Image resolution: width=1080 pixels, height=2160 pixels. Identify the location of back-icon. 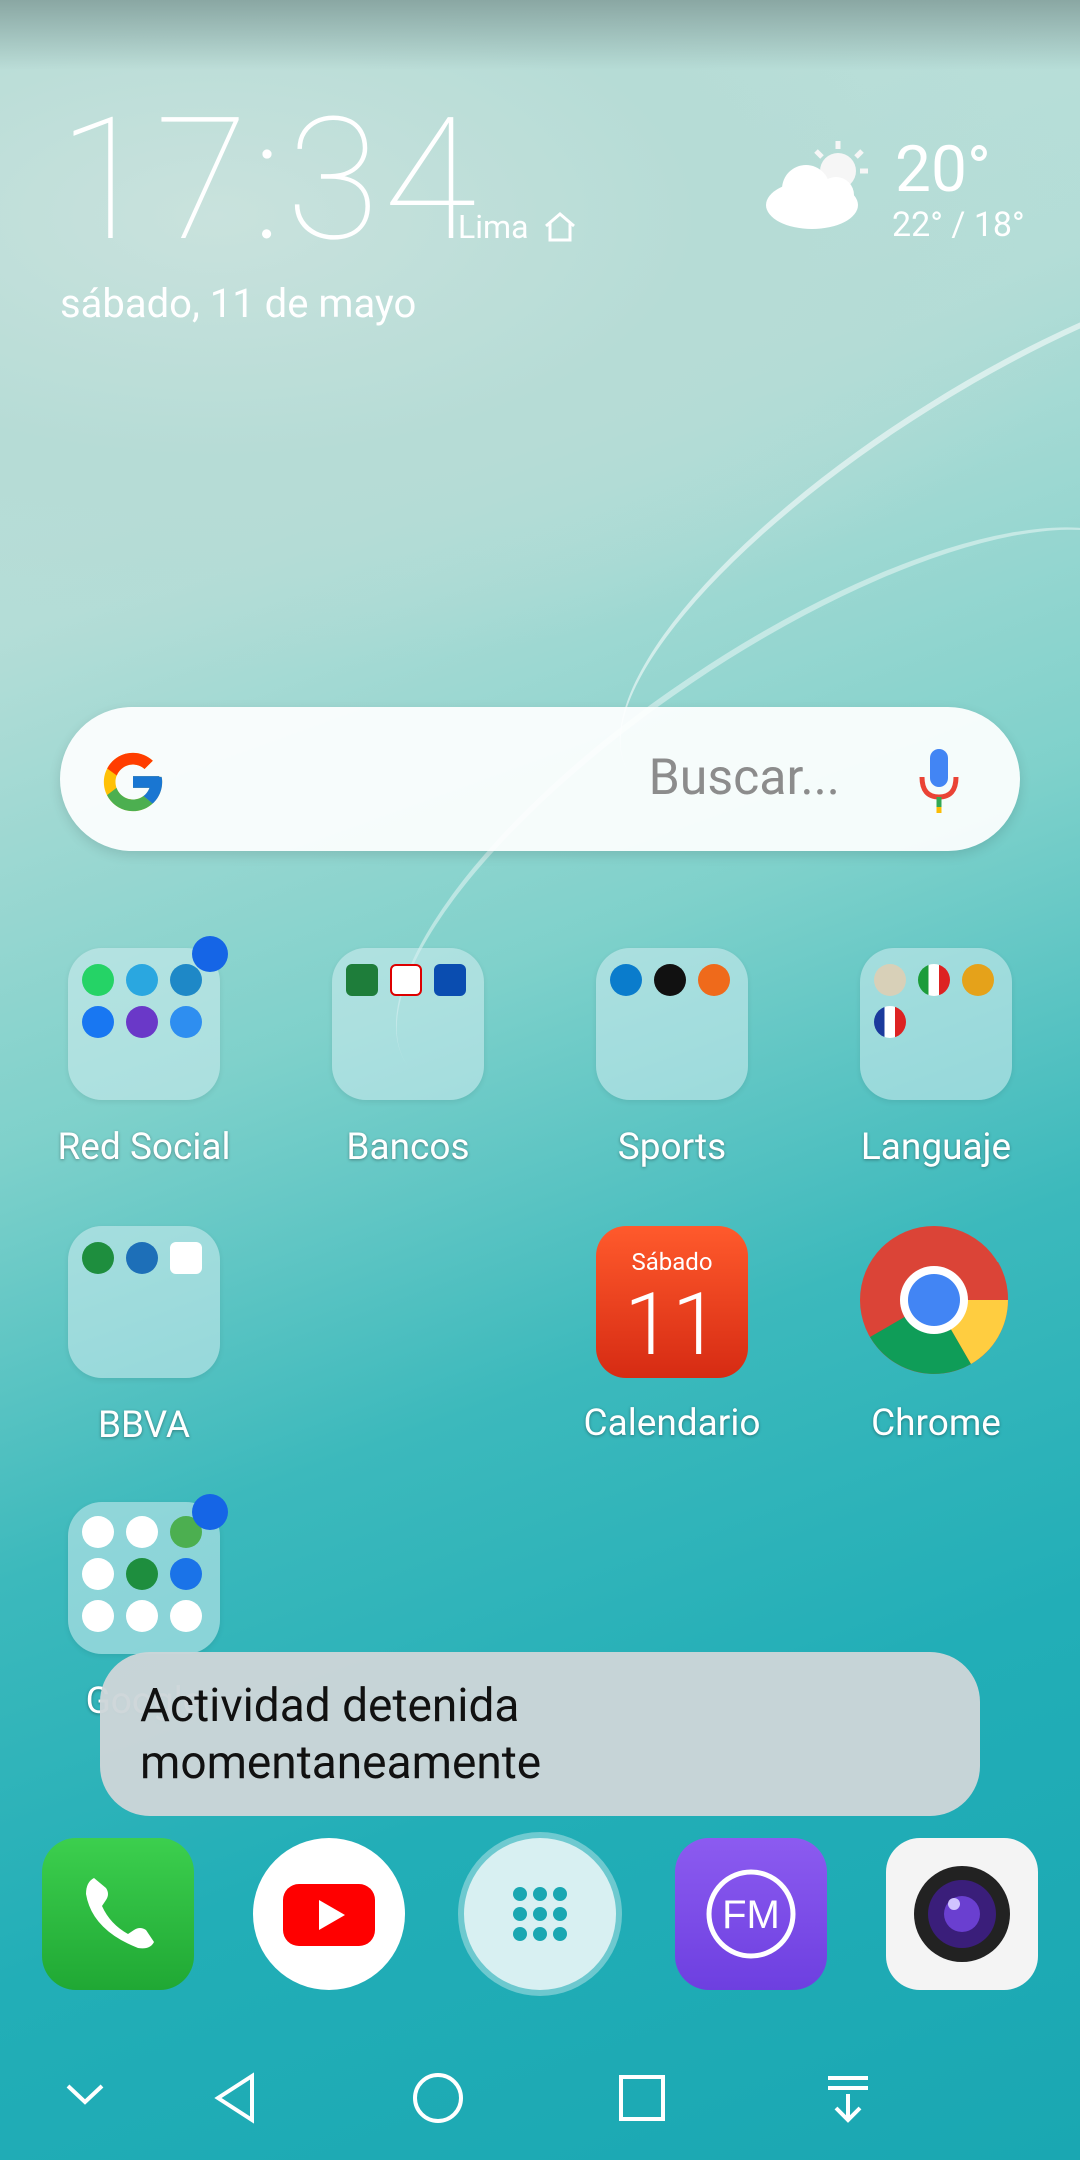
(236, 2098).